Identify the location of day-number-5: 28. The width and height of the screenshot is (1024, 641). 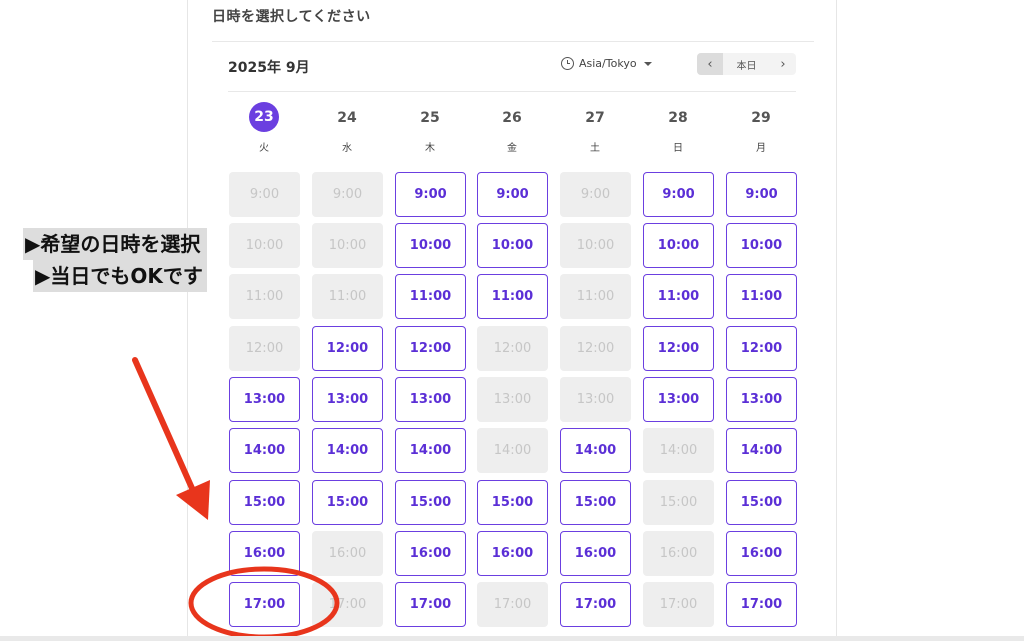
(678, 118).